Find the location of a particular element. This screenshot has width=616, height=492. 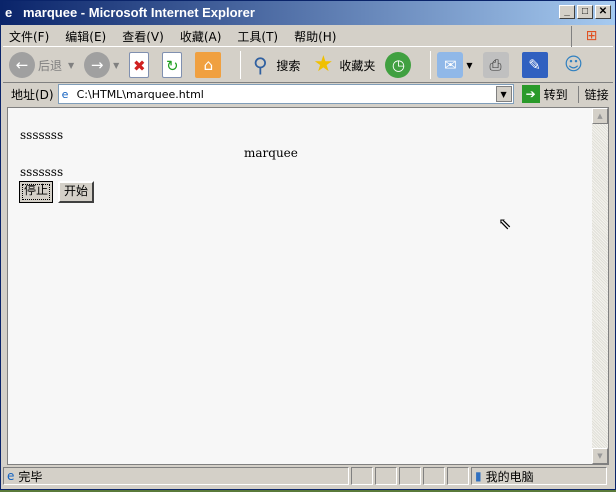

start-marquee-button: 开始 is located at coordinates (76, 192).